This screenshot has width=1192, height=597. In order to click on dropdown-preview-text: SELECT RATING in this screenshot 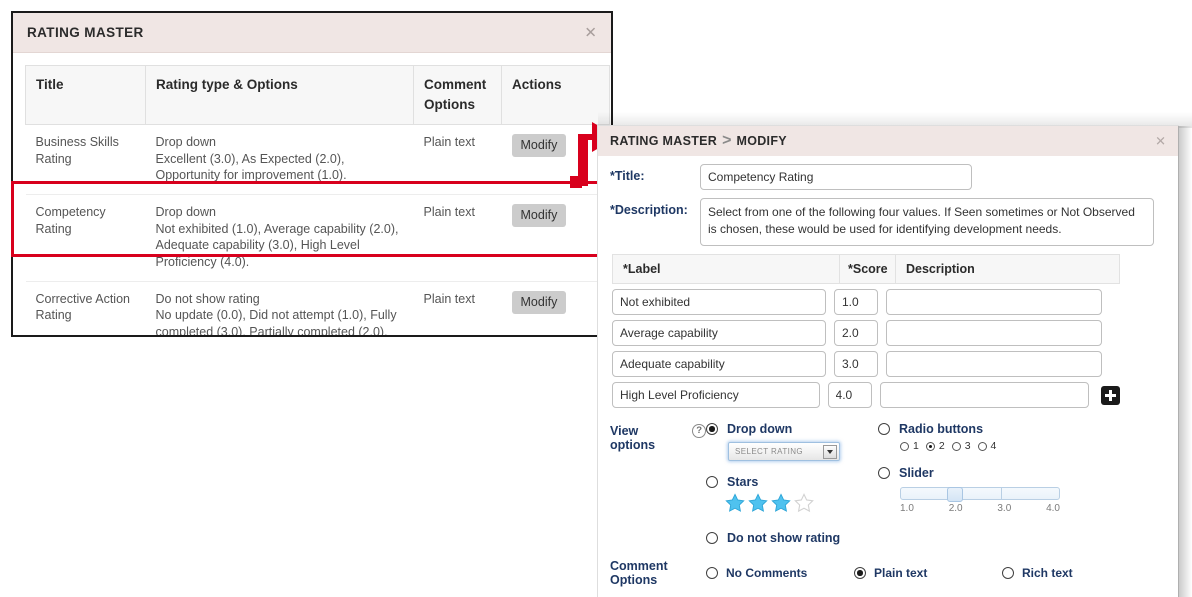, I will do `click(769, 451)`.